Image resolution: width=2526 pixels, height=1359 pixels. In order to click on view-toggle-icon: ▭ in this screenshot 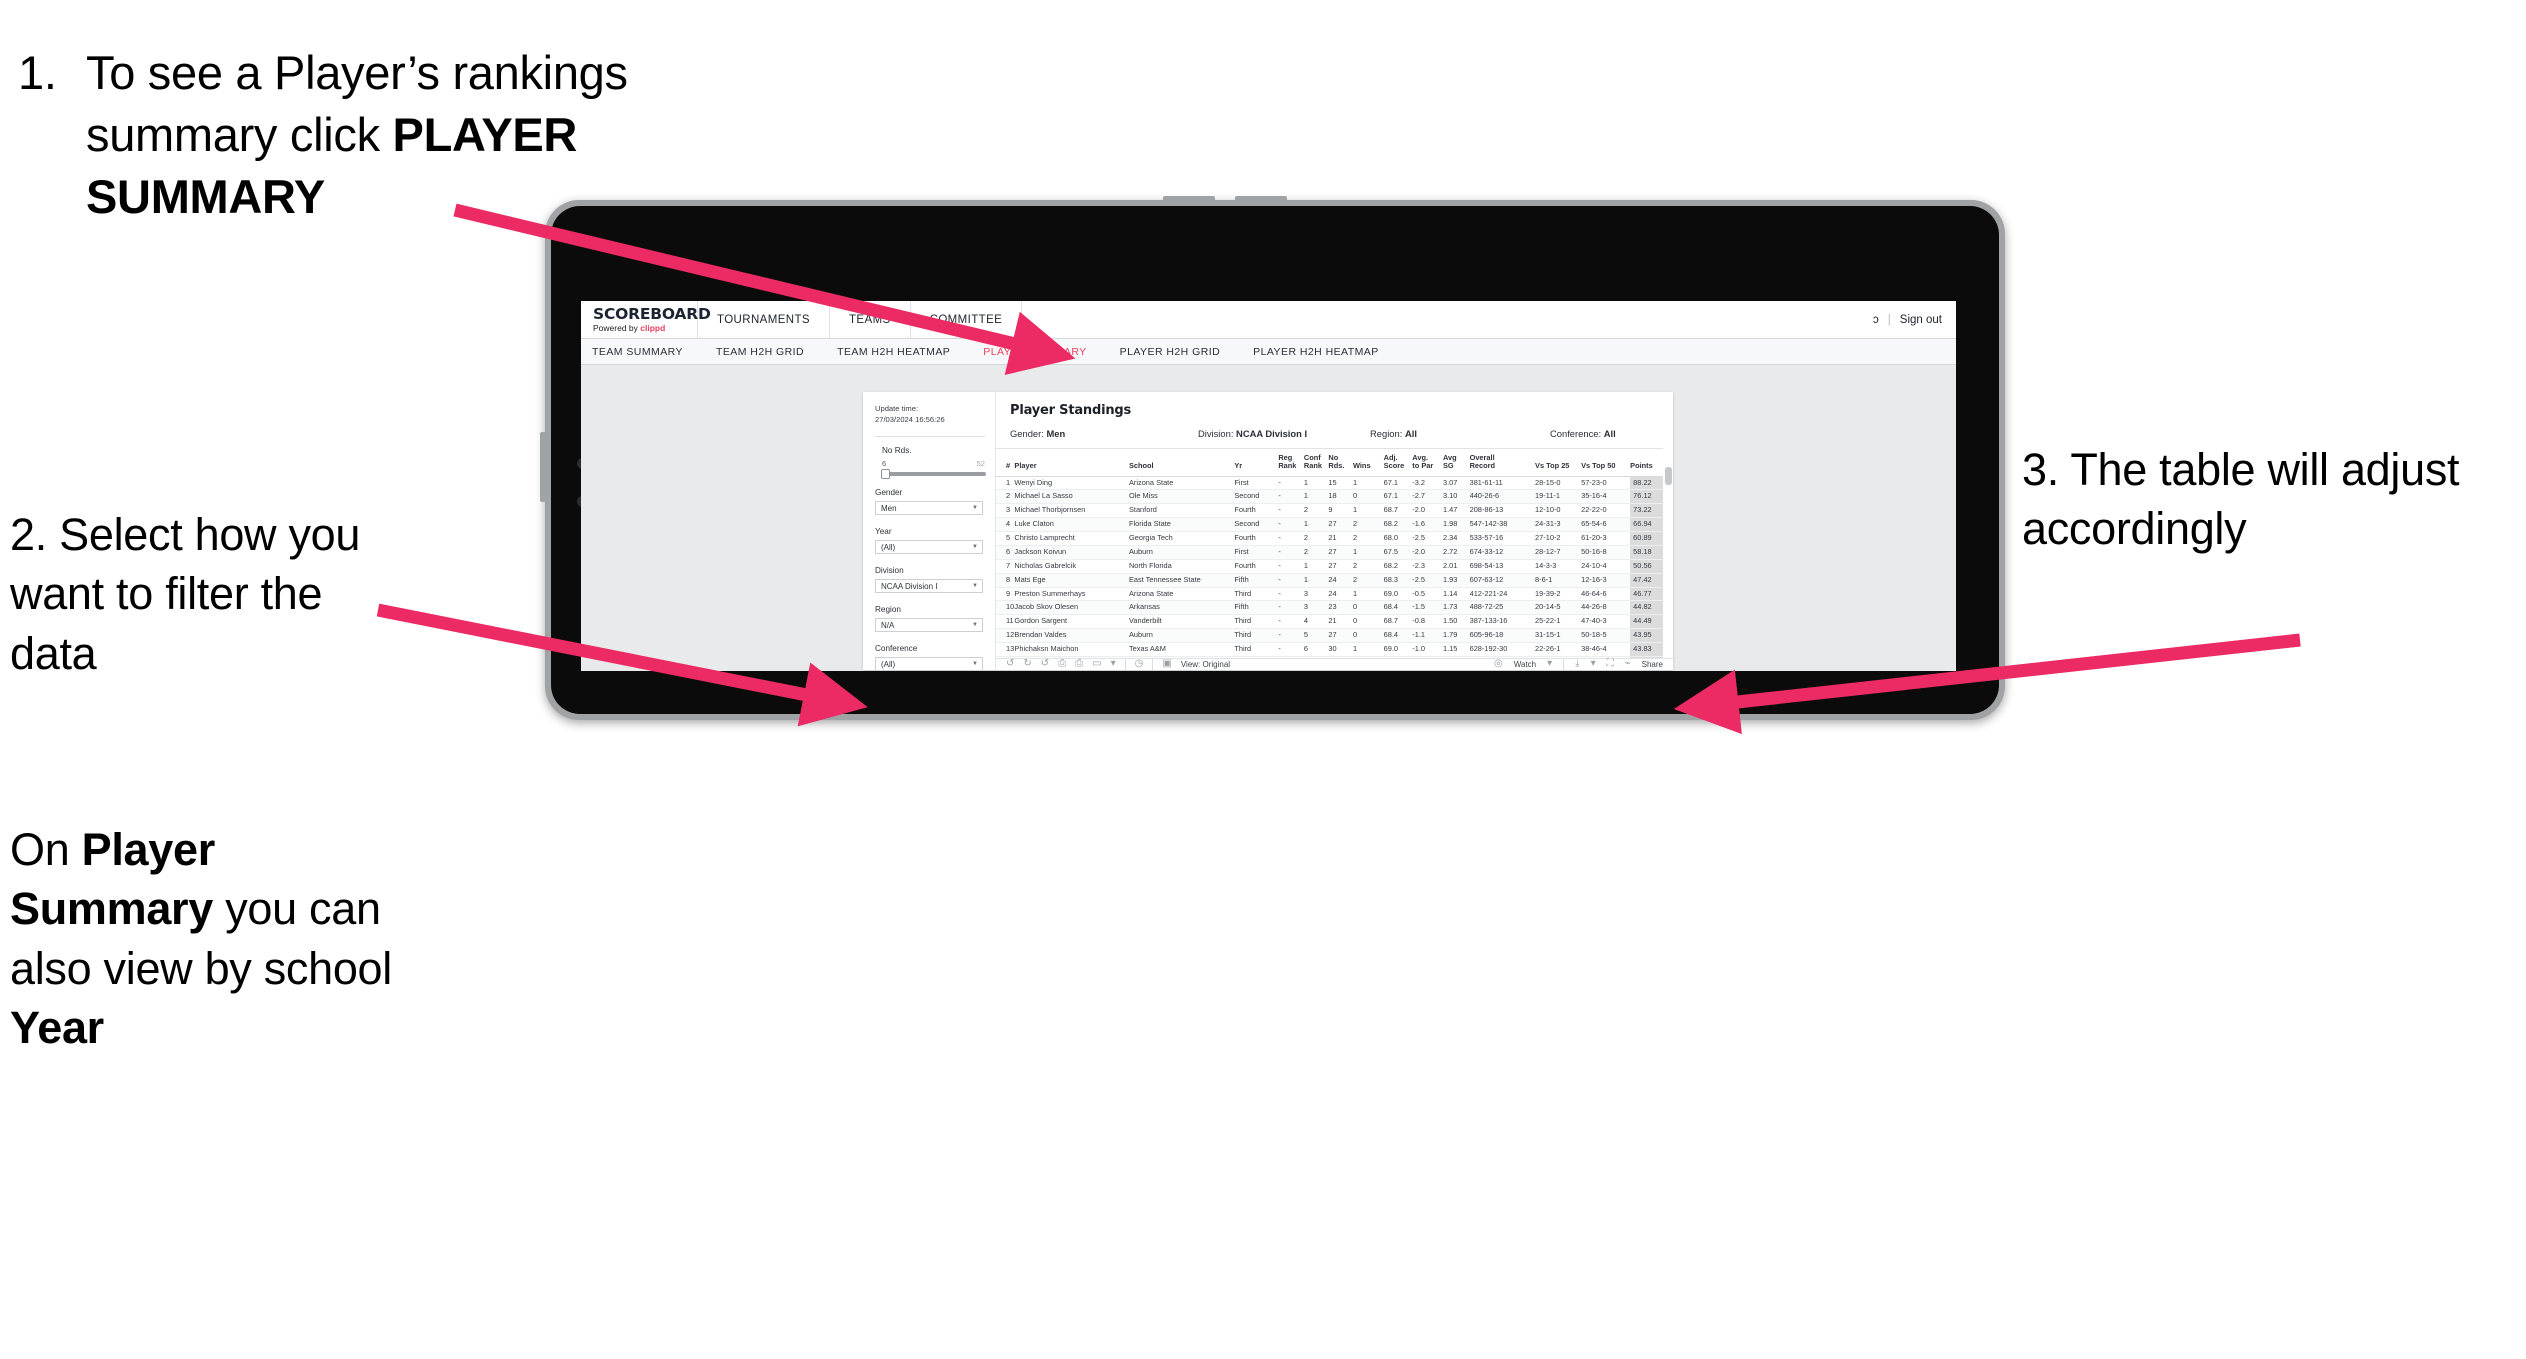, I will do `click(1096, 664)`.